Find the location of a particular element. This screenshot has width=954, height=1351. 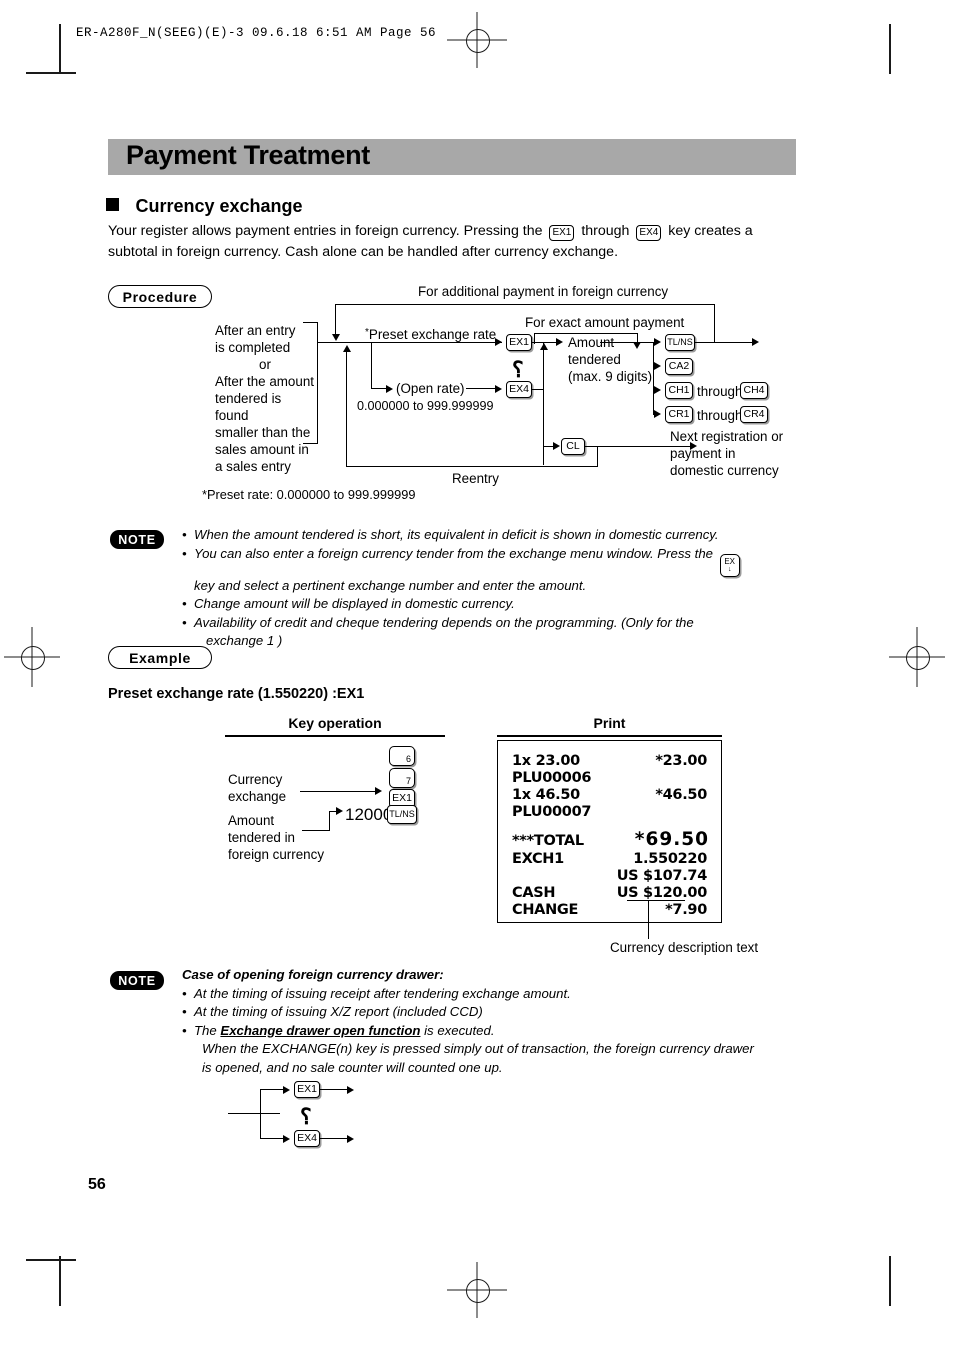

label-open-rate-range: 0.000000 to 999.999999 is located at coordinates (425, 406).